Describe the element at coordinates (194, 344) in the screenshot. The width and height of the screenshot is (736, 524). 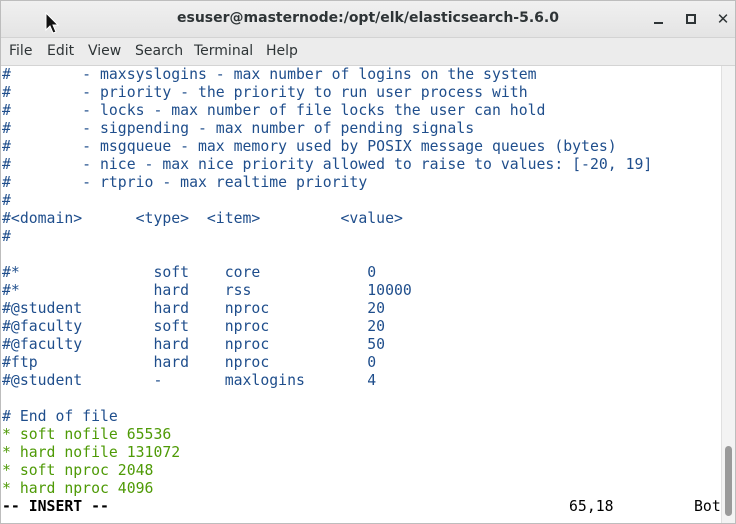
I see `terminal-line: #@faculty hard nproc 50` at that location.